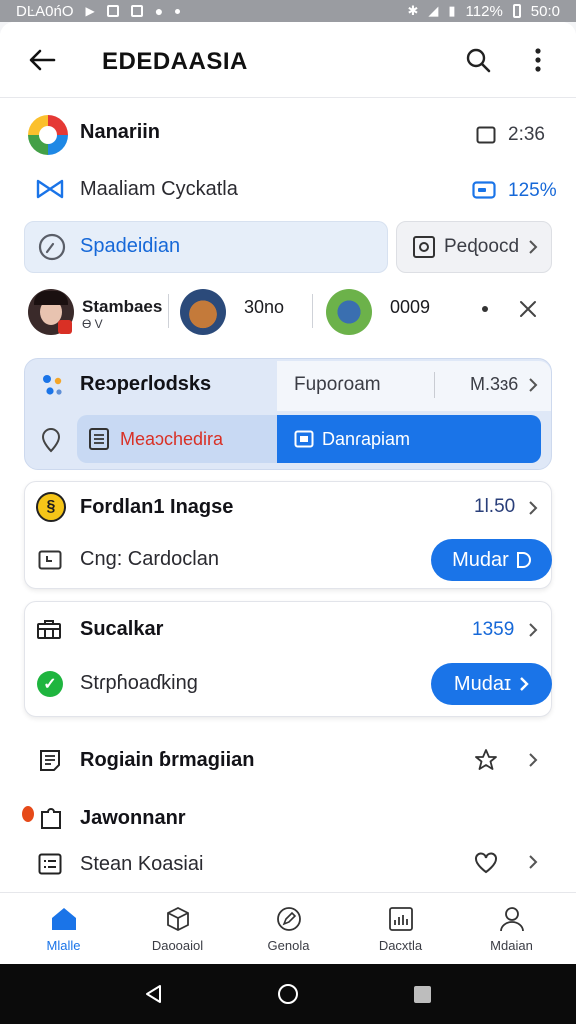  Describe the element at coordinates (28, 814) in the screenshot. I see `red-dot-icon` at that location.